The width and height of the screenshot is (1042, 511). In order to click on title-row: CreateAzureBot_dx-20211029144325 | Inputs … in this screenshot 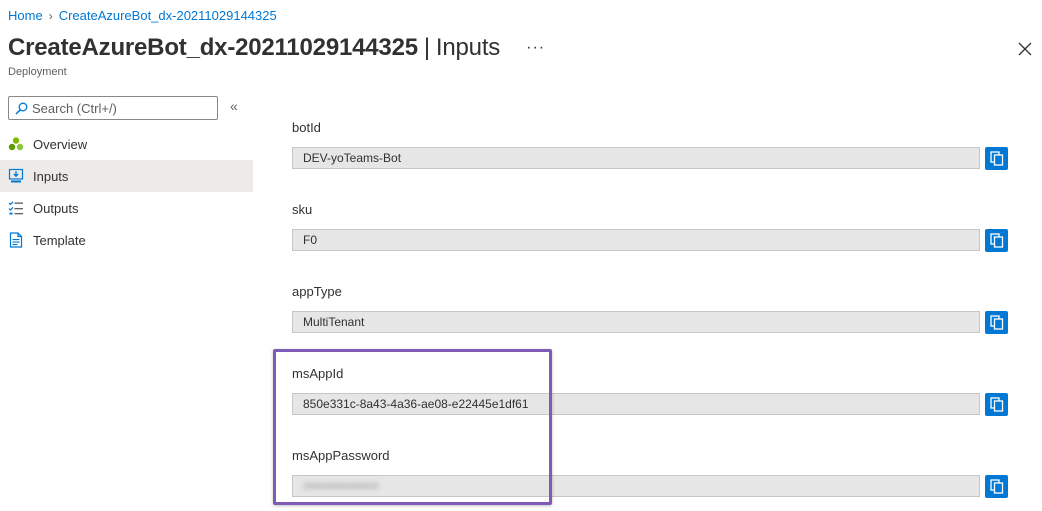, I will do `click(276, 48)`.